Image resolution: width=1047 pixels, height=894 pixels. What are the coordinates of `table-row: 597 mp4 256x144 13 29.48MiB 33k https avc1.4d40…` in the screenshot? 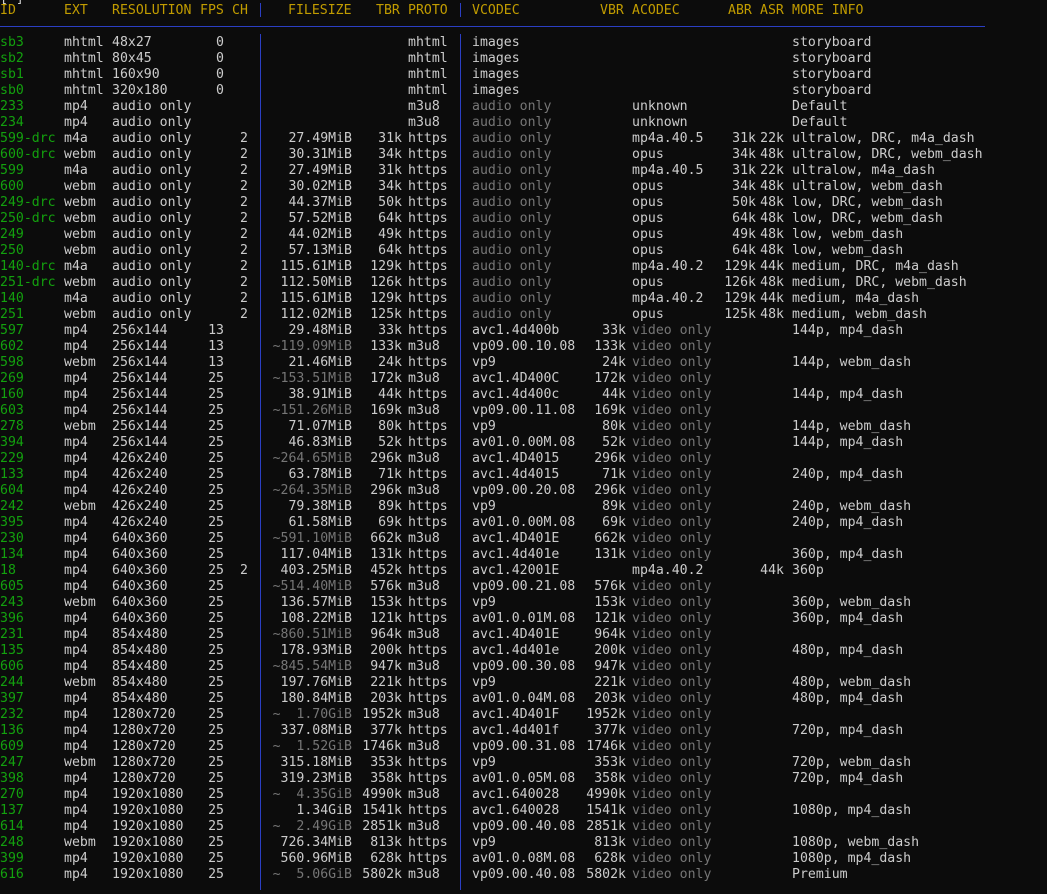 It's located at (523, 331).